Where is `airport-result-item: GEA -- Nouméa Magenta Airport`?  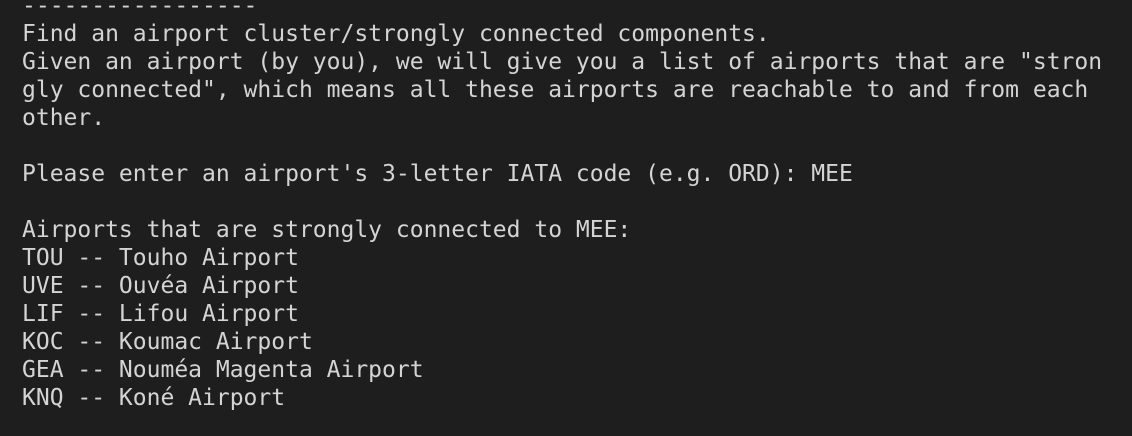
airport-result-item: GEA -- Nouméa Magenta Airport is located at coordinates (223, 370).